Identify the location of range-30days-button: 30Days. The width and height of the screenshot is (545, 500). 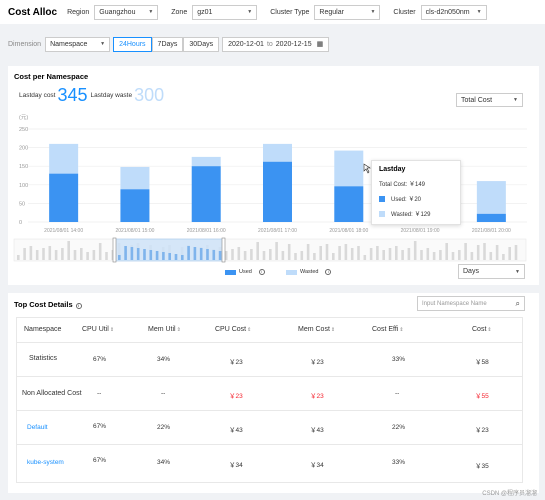
(201, 44).